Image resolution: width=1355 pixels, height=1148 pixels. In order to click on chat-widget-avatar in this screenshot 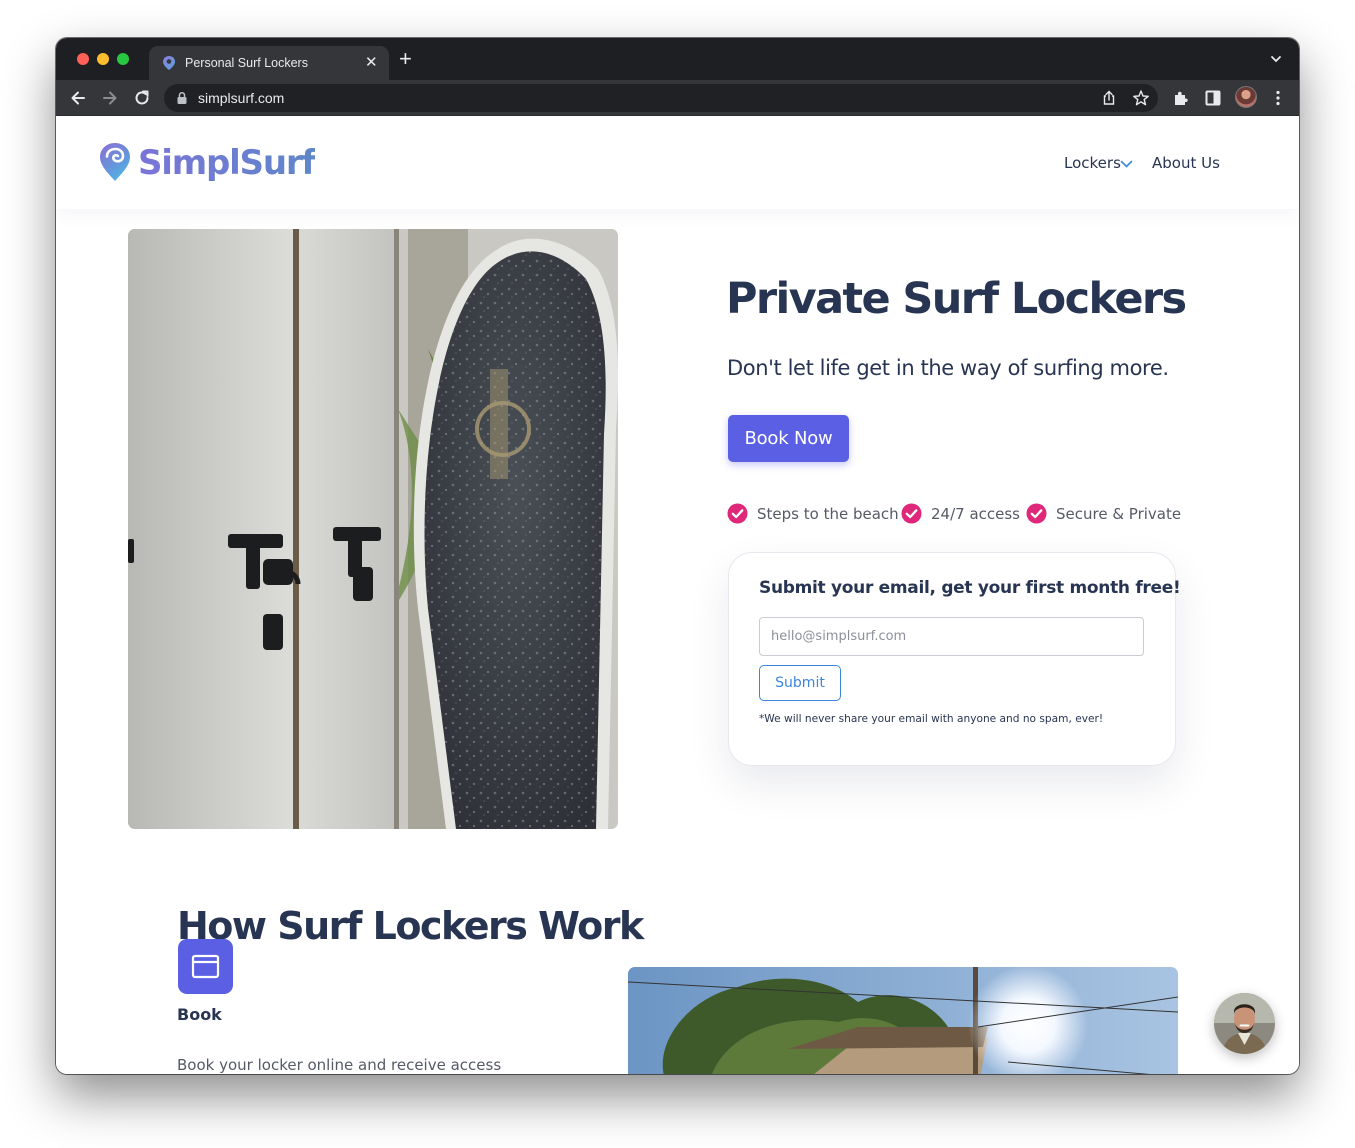, I will do `click(1244, 1023)`.